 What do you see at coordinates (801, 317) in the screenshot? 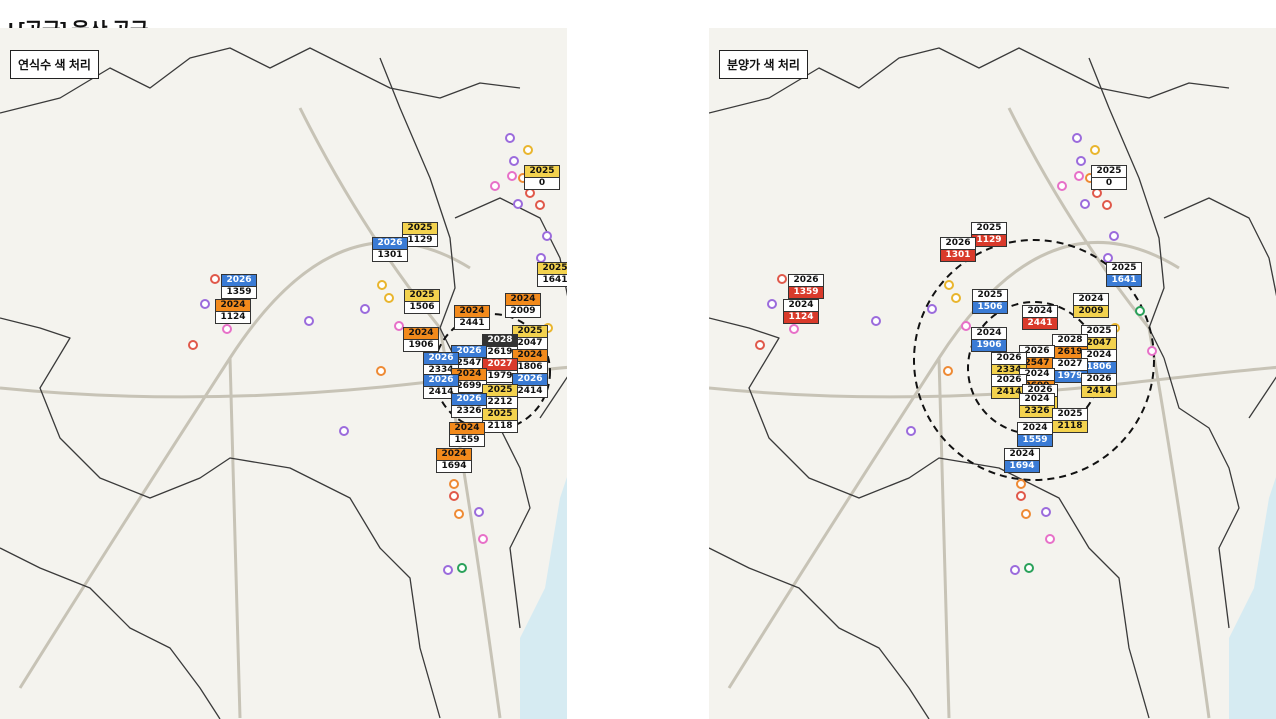
I see `supply-units: 1124` at bounding box center [801, 317].